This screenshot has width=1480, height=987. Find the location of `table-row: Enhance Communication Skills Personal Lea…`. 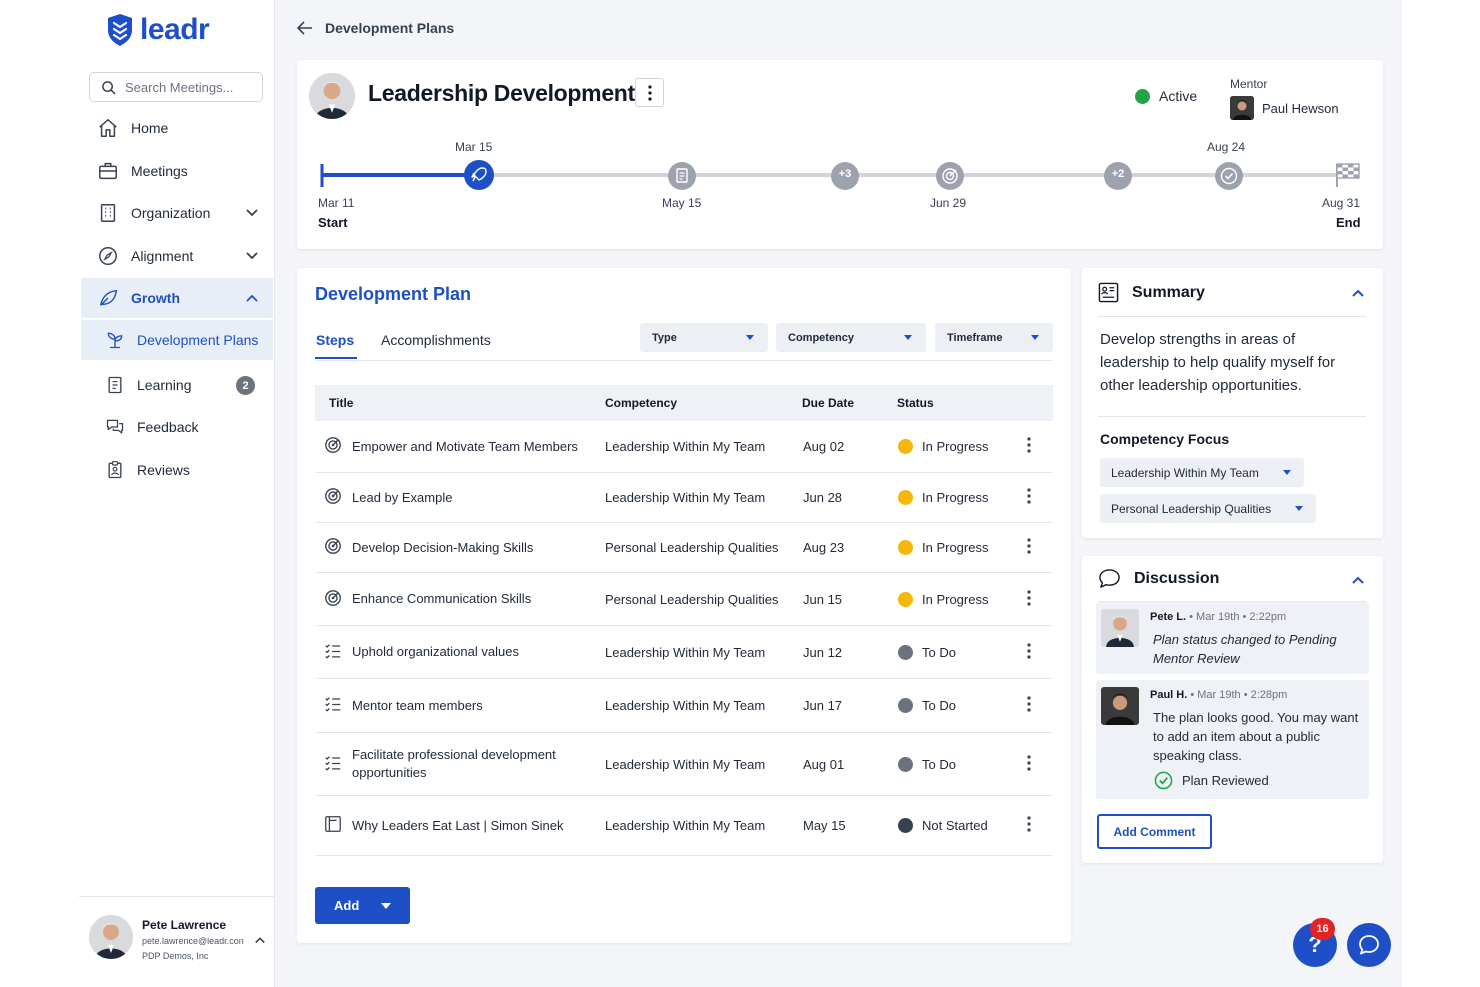

table-row: Enhance Communication Skills Personal Lea… is located at coordinates (684, 599).